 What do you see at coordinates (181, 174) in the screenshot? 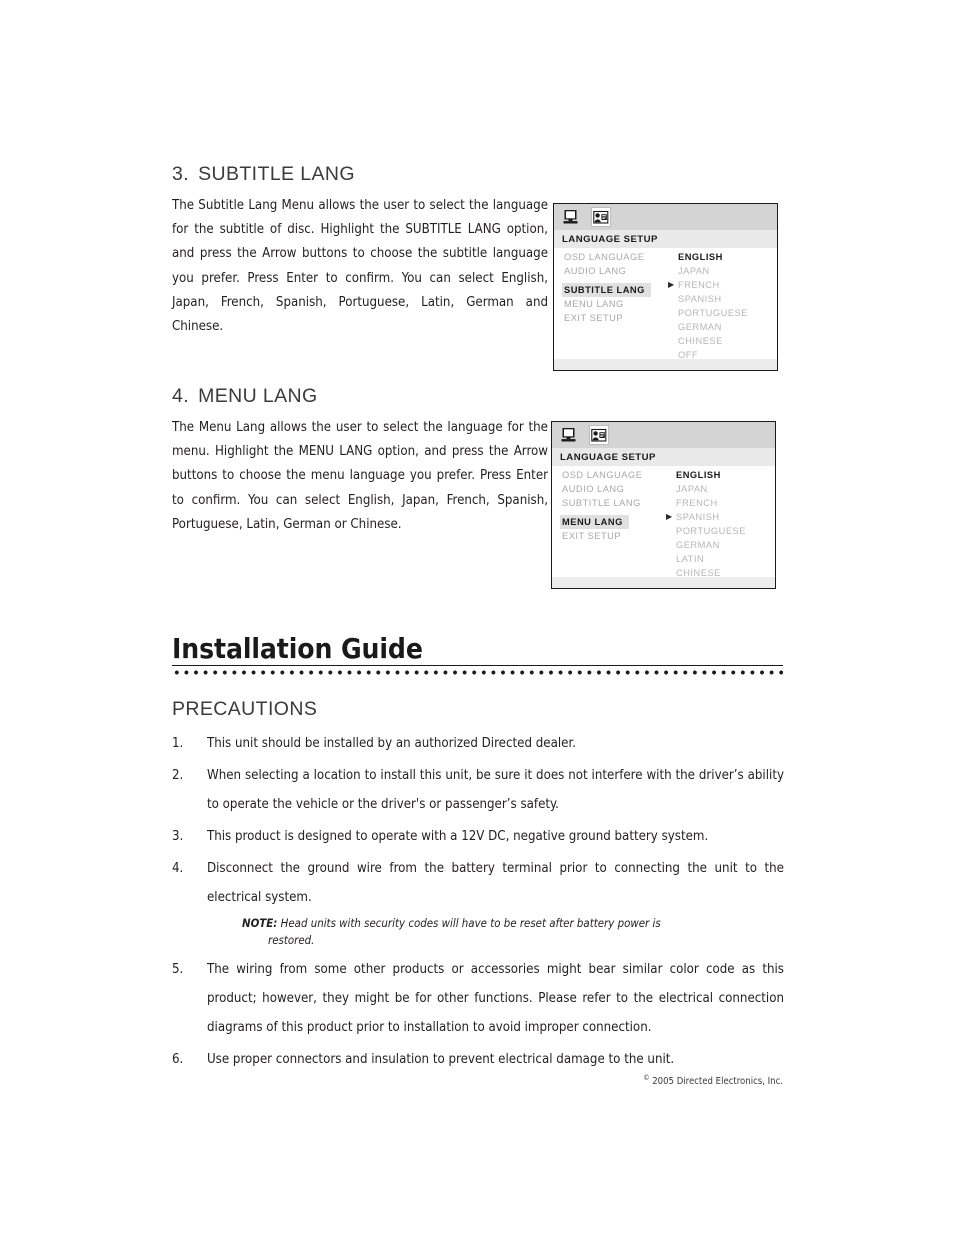
I see `section-number: 3.` at bounding box center [181, 174].